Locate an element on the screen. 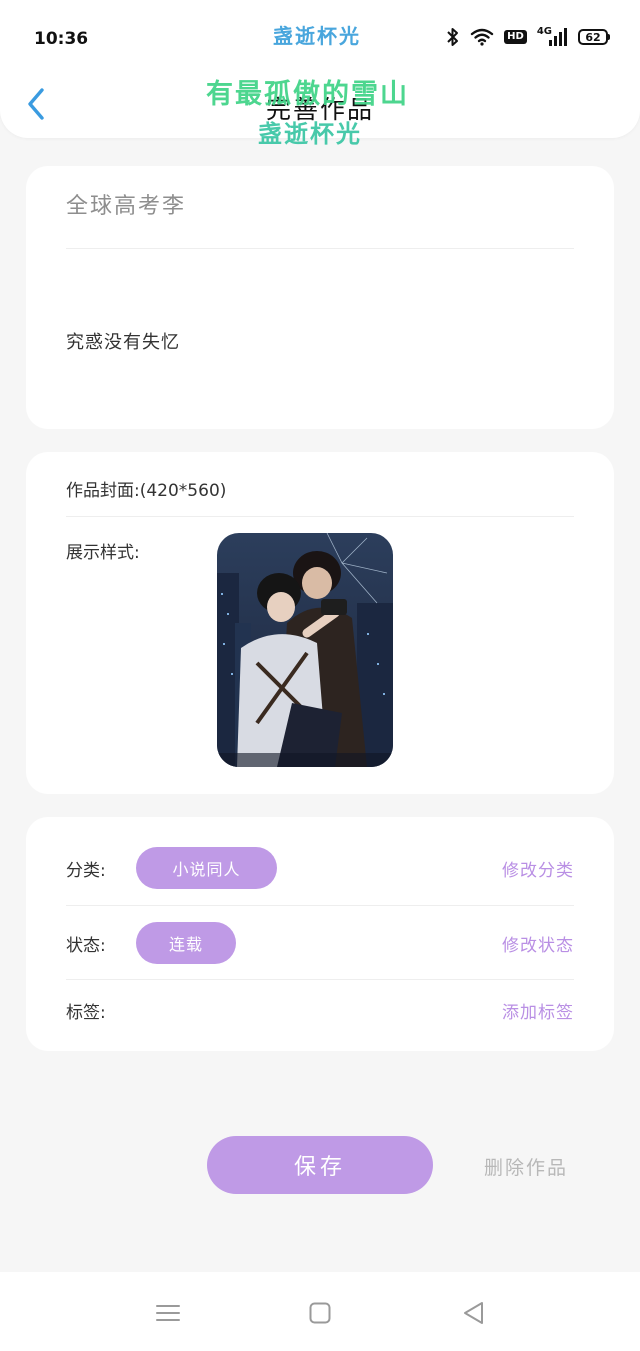  battery-icon: 62 is located at coordinates (594, 37).